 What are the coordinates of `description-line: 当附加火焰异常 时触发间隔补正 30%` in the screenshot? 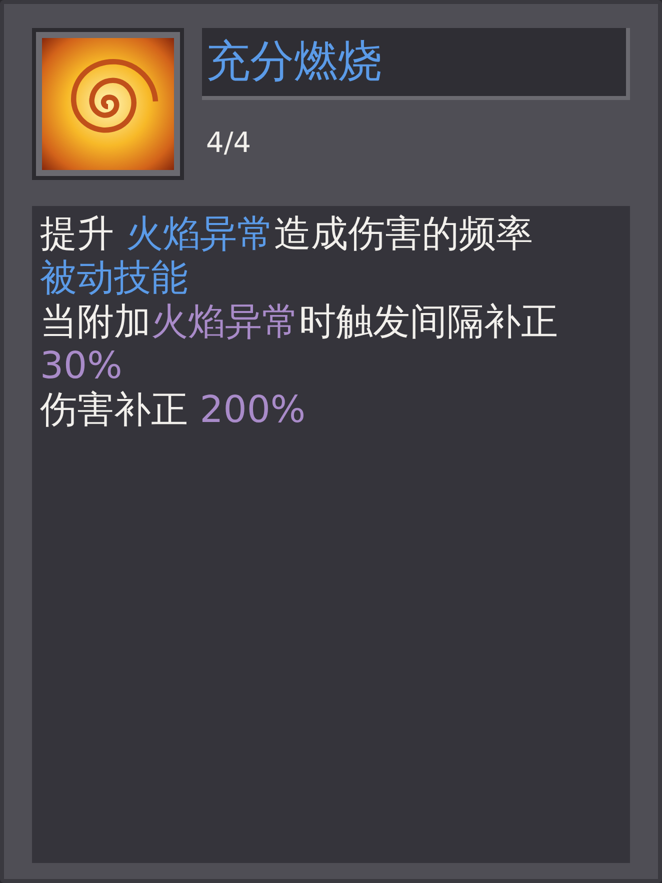 It's located at (299, 344).